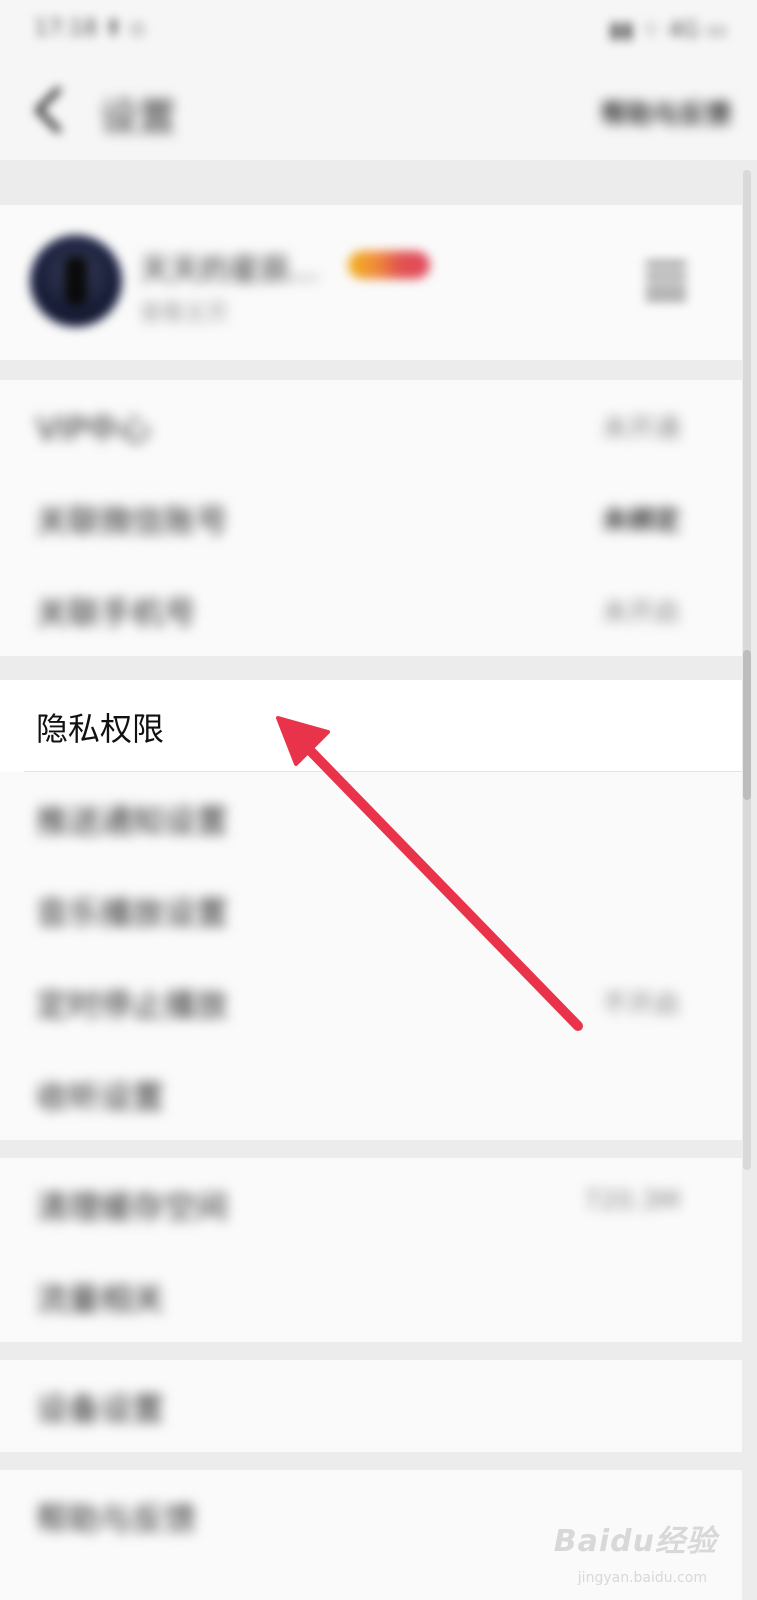  I want to click on status-indicators: ▮▮ ⌔ 4G ▭, so click(668, 30).